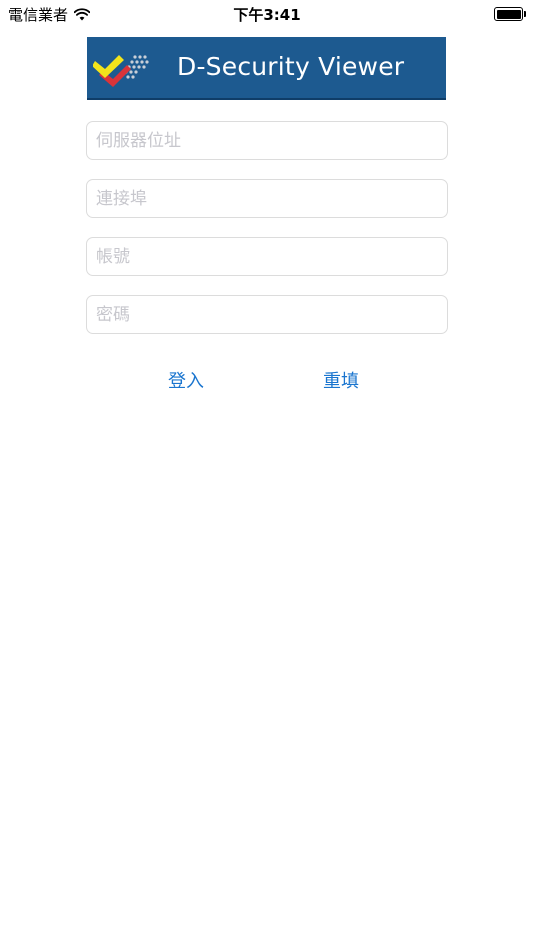  I want to click on status-bar: 電信業者 下午3:41, so click(267, 14).